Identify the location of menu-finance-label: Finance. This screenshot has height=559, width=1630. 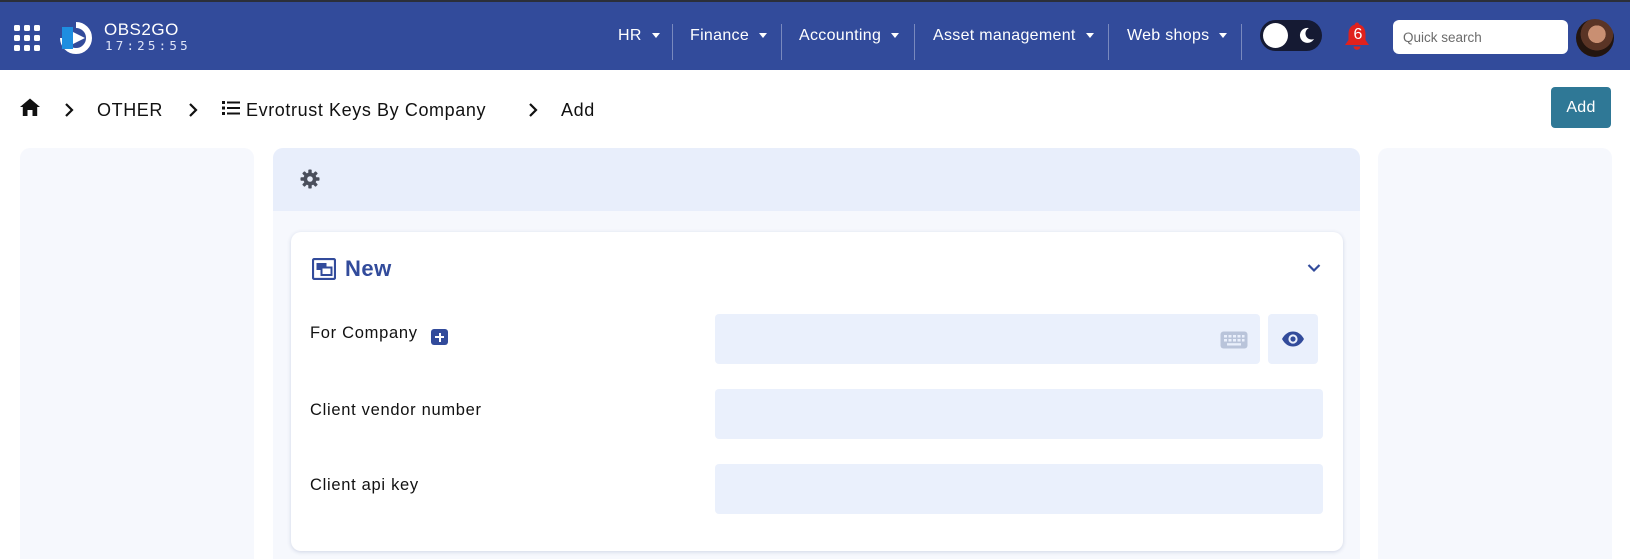
(720, 35).